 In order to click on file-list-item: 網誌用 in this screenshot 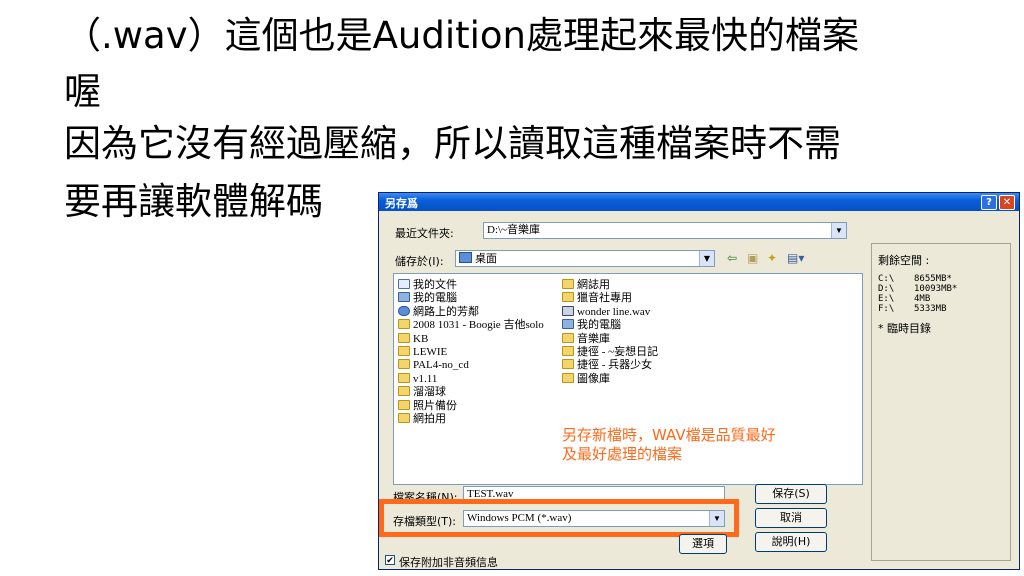, I will do `click(586, 285)`.